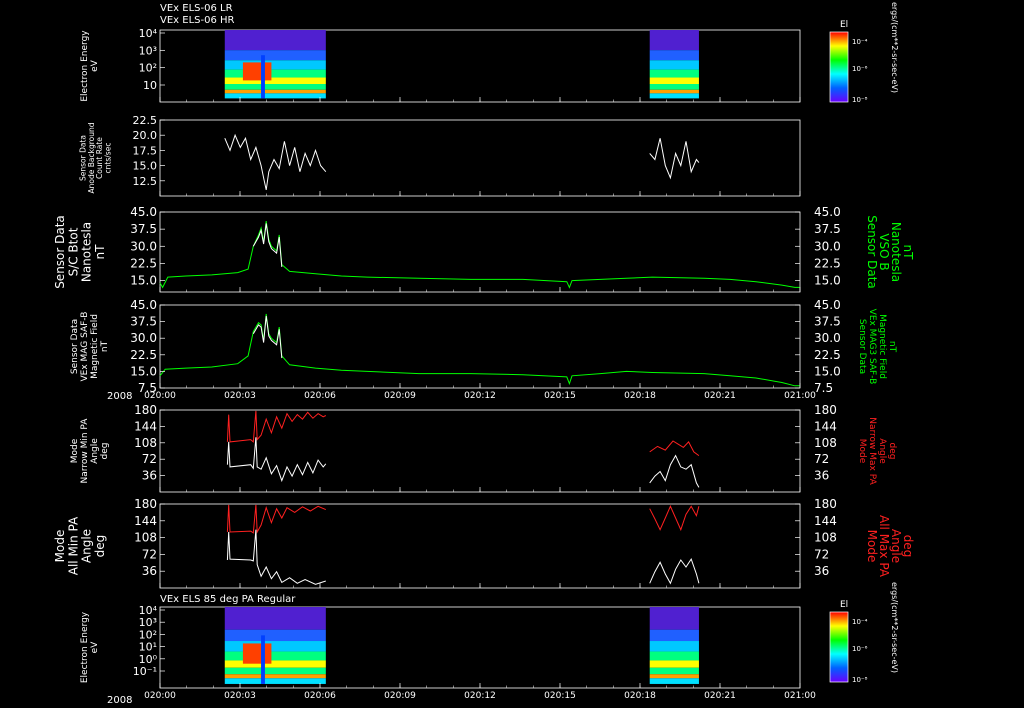  What do you see at coordinates (827, 322) in the screenshot?
I see `p4-ytick-label-right: 37.5` at bounding box center [827, 322].